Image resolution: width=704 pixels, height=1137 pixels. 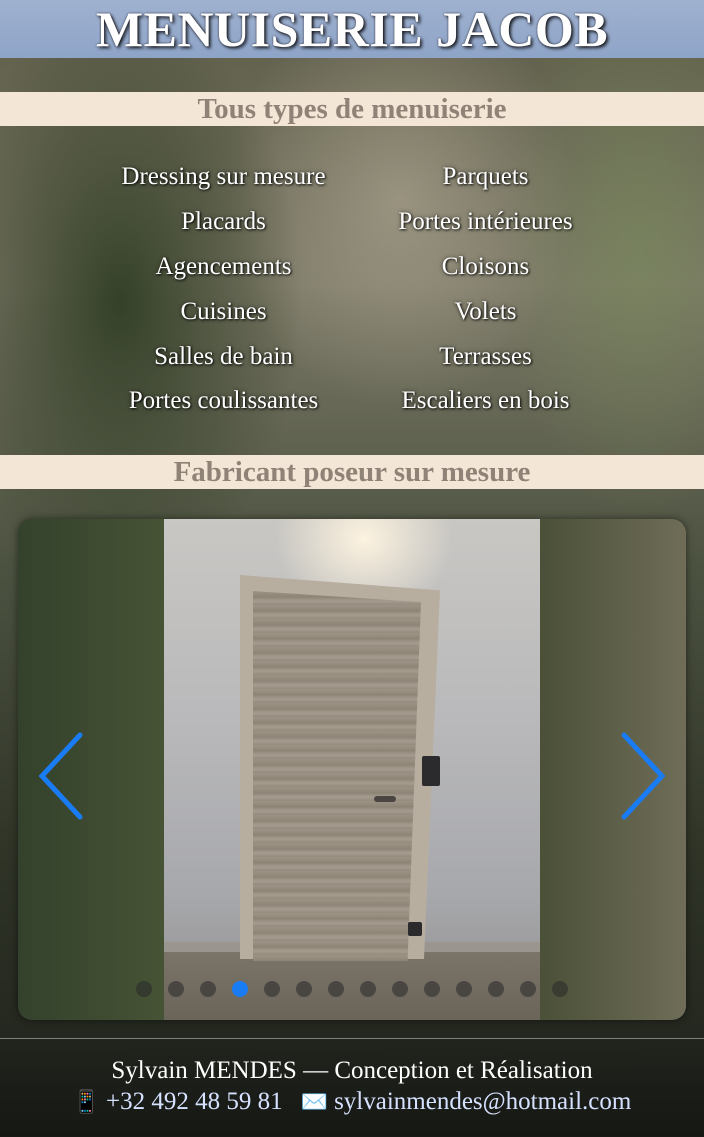 What do you see at coordinates (223, 356) in the screenshot?
I see `service-item: Salles de bain` at bounding box center [223, 356].